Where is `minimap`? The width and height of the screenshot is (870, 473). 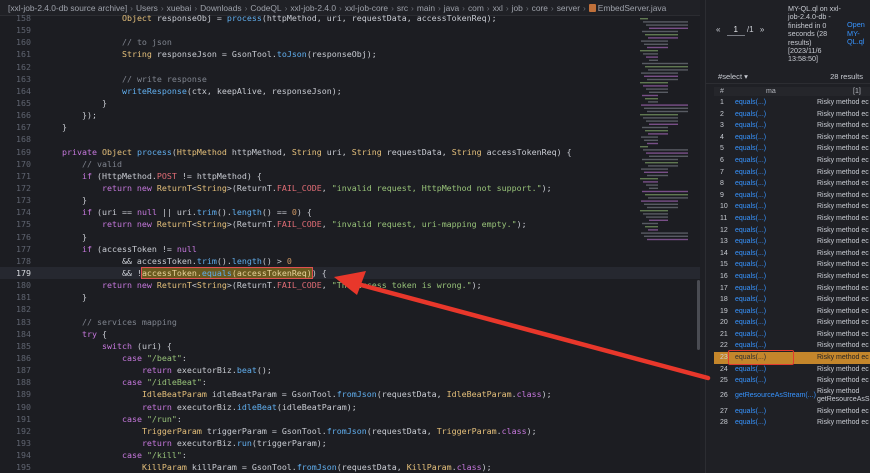
minimap is located at coordinates (670, 133).